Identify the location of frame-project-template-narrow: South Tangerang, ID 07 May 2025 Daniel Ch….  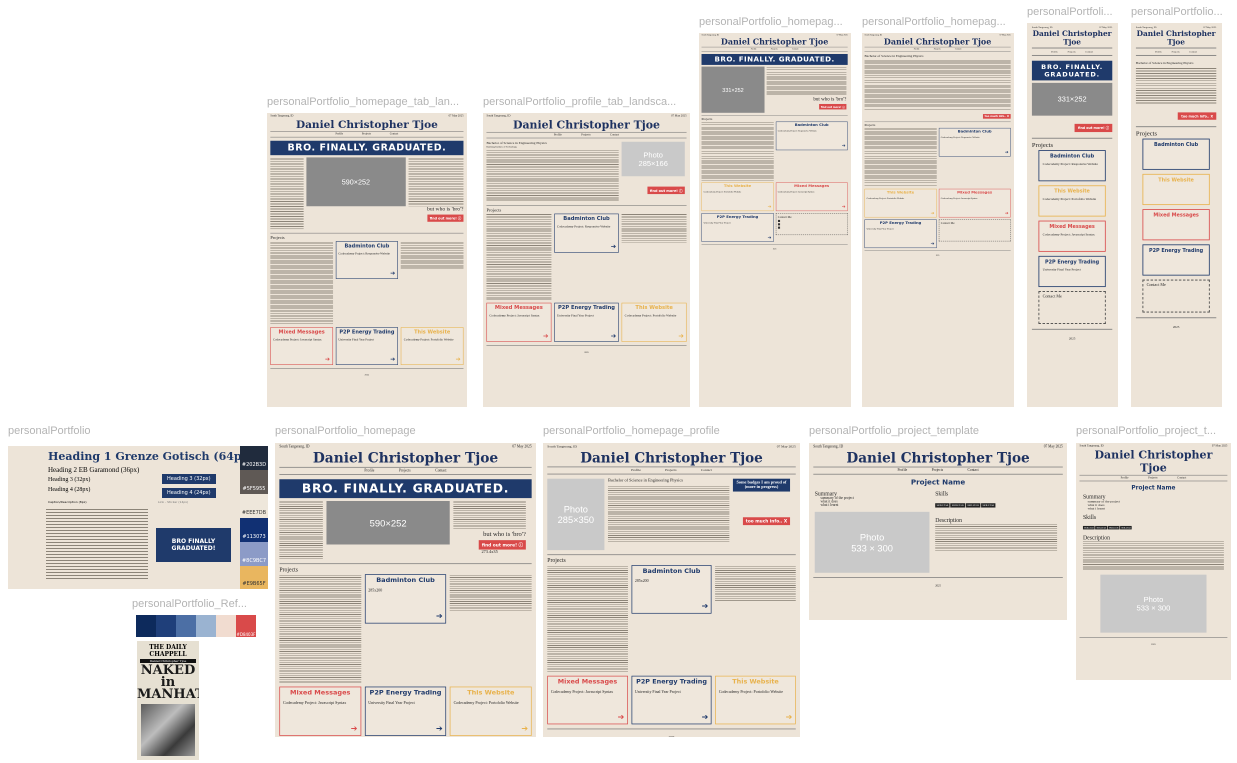
(1153, 561).